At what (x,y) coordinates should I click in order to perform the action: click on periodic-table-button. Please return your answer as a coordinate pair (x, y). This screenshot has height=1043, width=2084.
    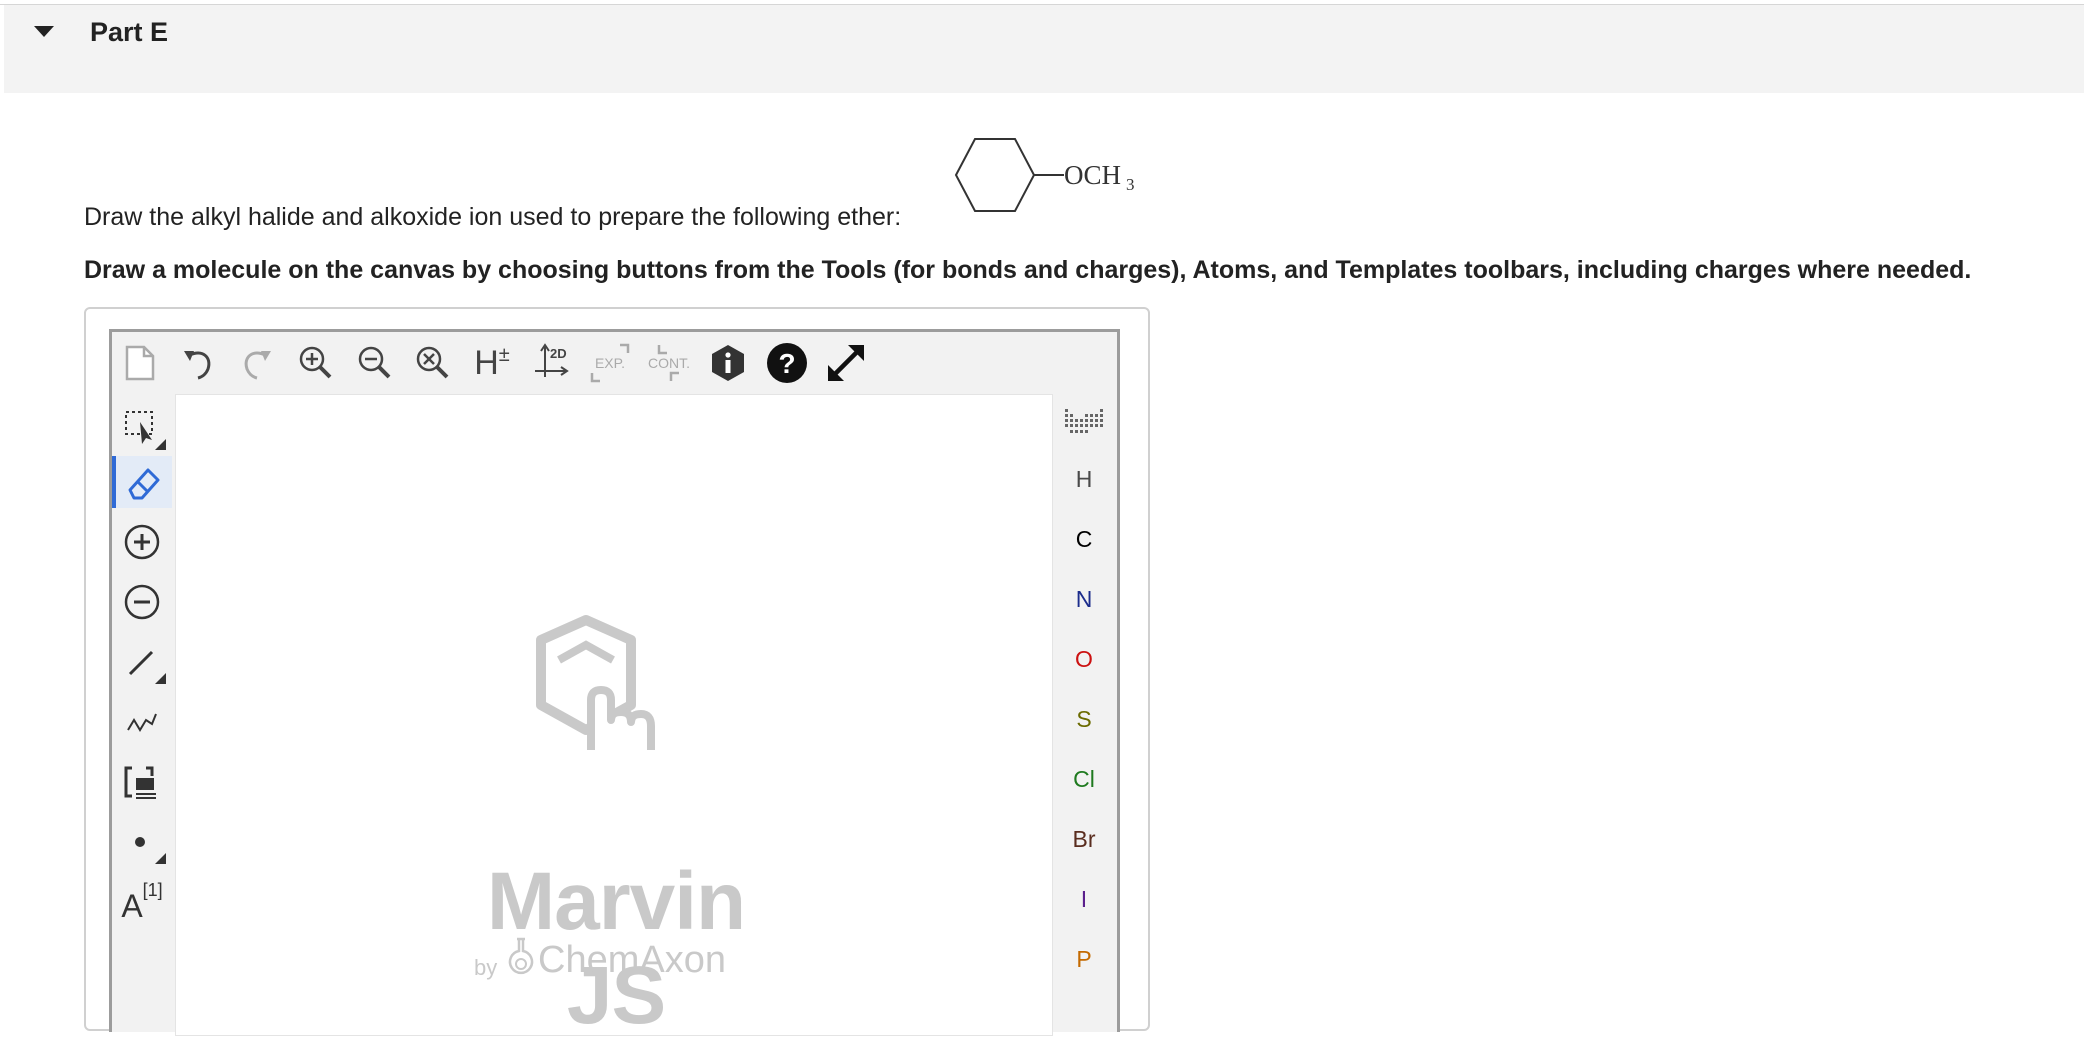
    Looking at the image, I should click on (1084, 421).